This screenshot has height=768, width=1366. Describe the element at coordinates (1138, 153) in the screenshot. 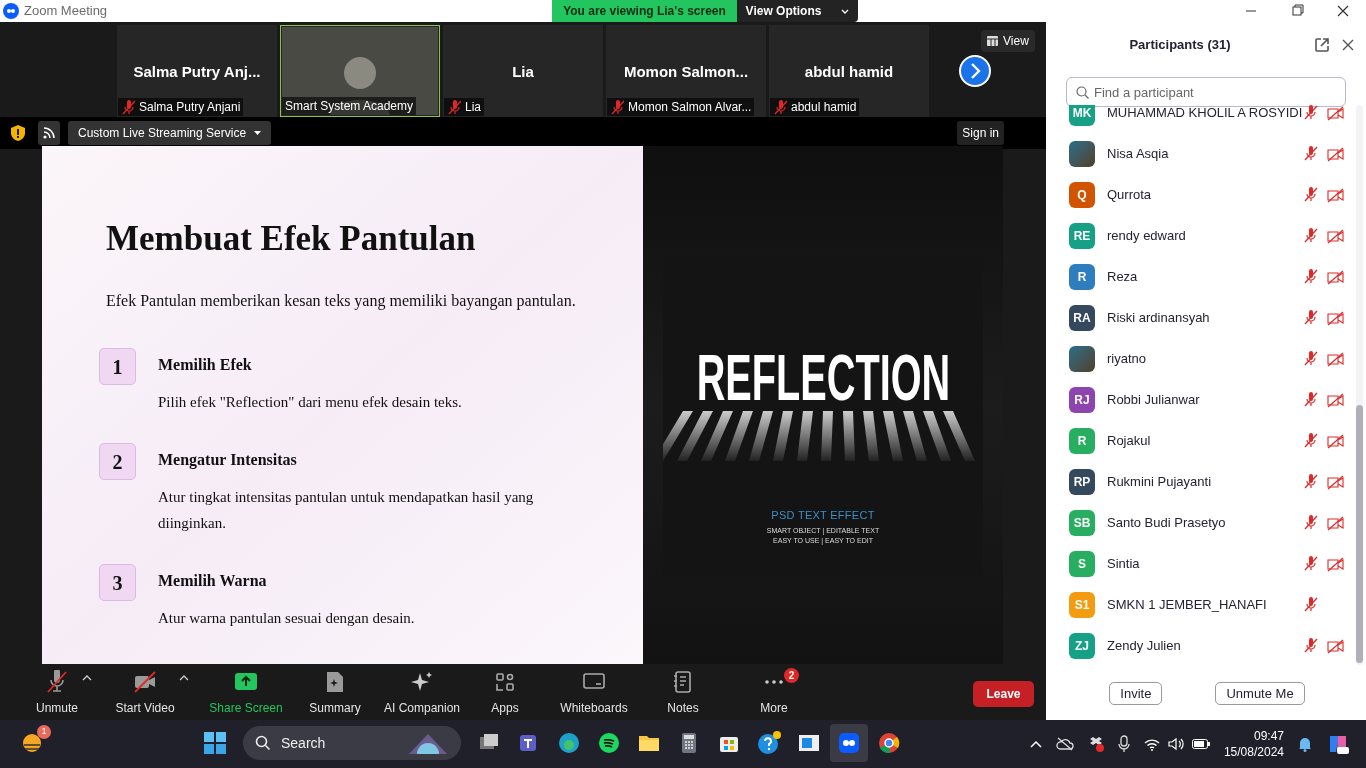

I see `participant-name: Nisa Asqia` at that location.